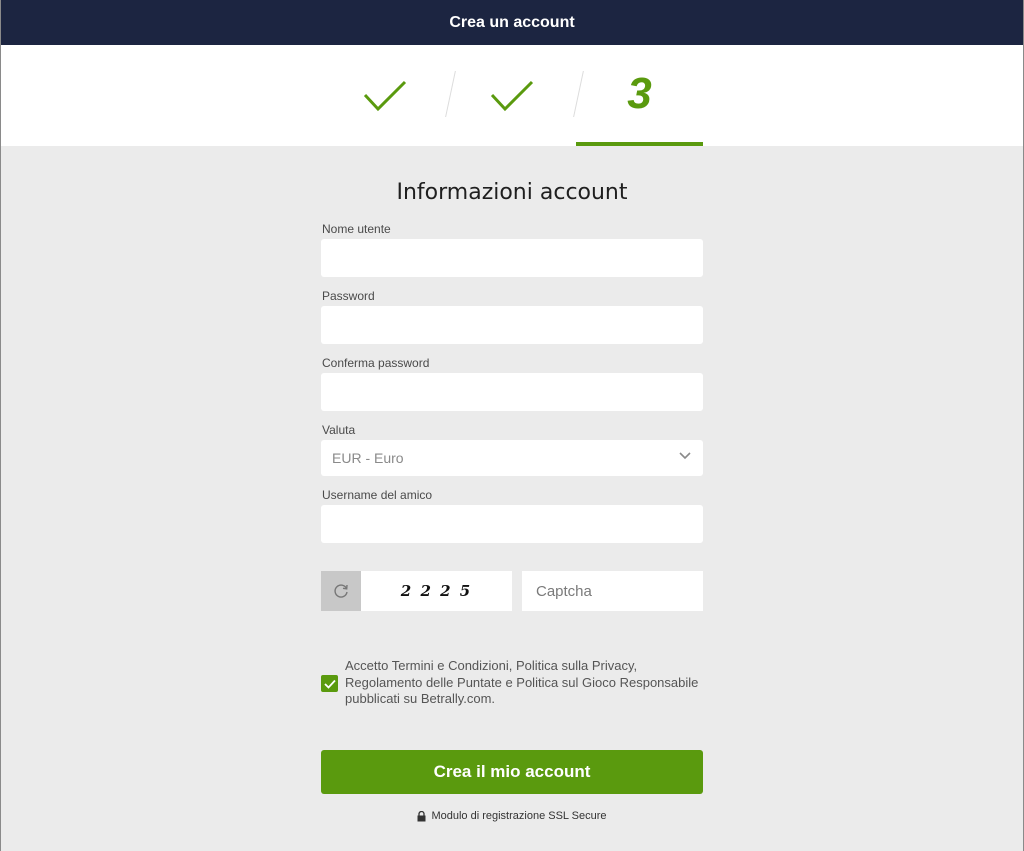 The image size is (1024, 851). I want to click on password-label: Password, so click(348, 296).